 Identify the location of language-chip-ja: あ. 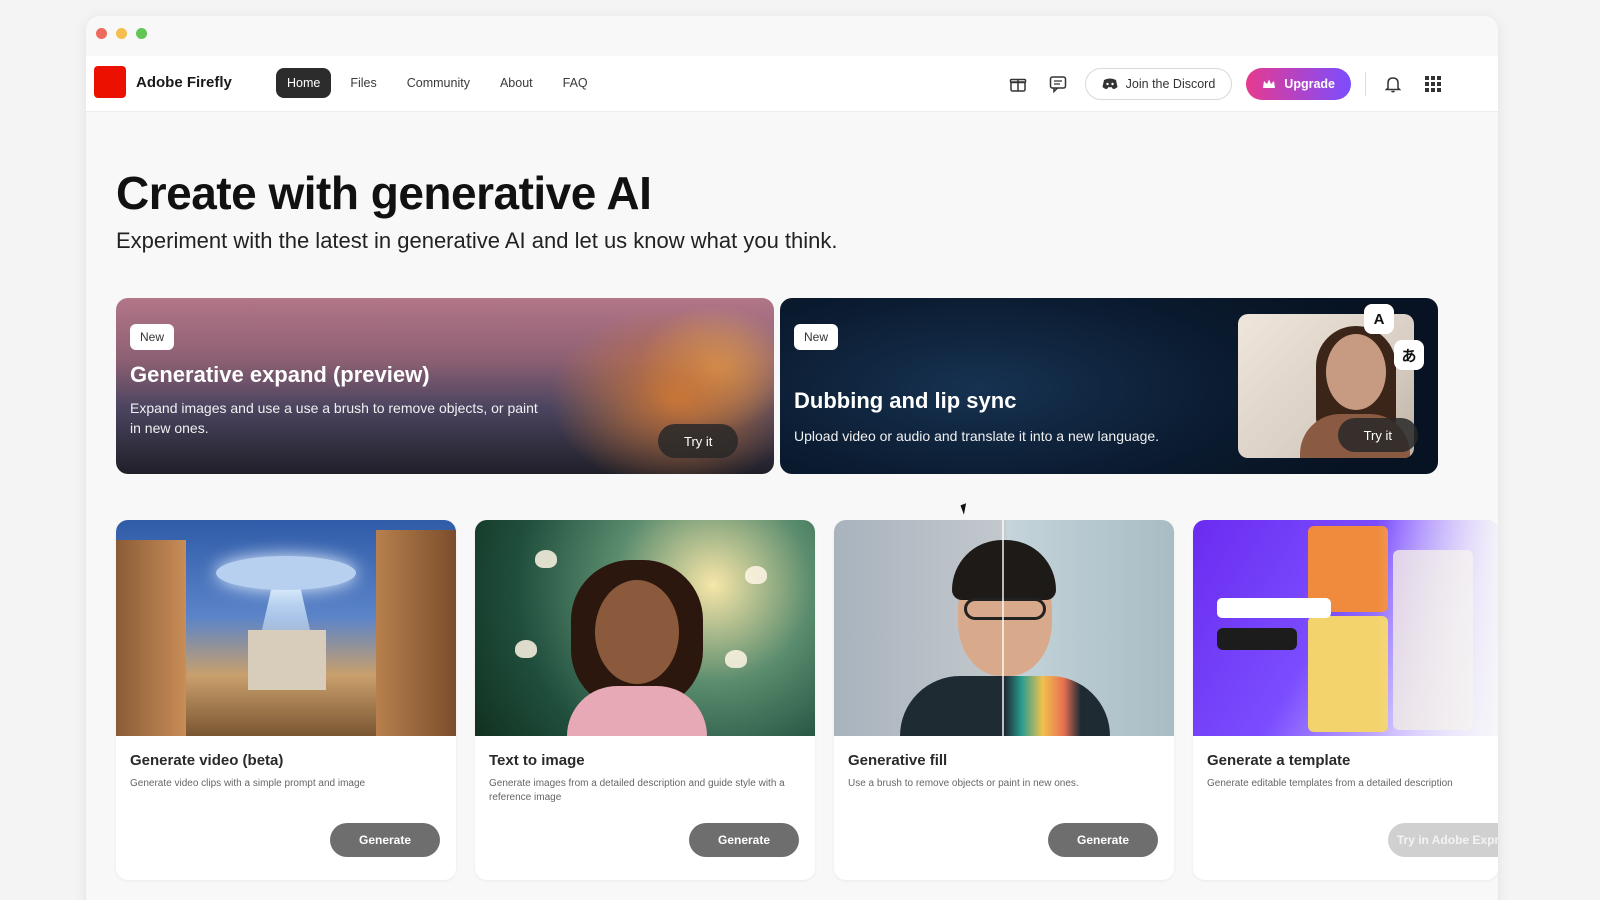
(1409, 355).